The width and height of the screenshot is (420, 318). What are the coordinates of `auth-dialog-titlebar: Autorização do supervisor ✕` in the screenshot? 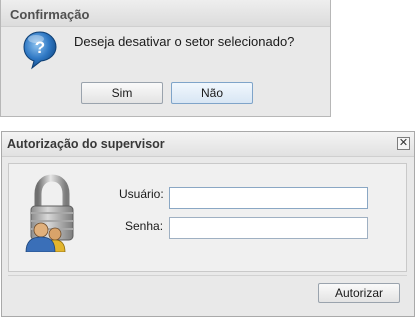 It's located at (208, 144).